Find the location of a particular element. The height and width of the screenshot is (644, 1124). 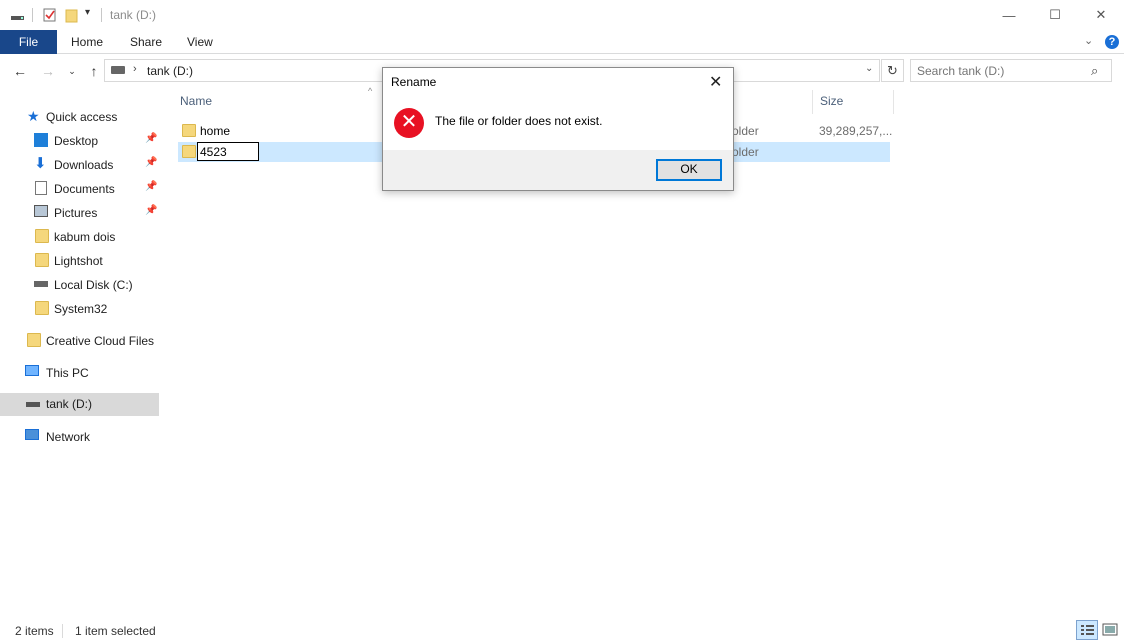

large-icons-view-icon is located at coordinates (1110, 630).